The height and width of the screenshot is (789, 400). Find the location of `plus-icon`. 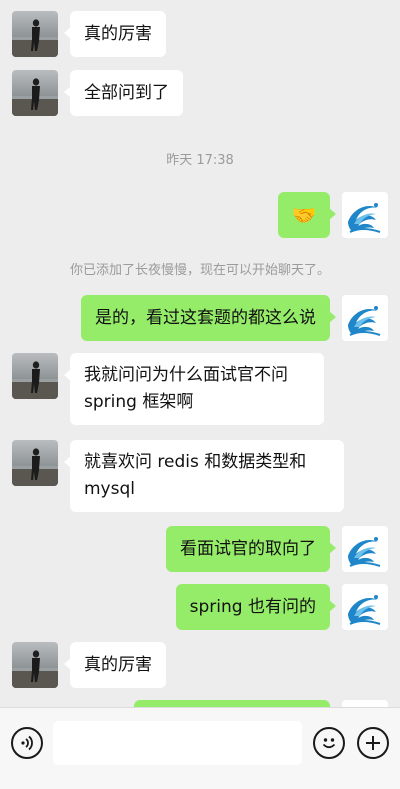

plus-icon is located at coordinates (373, 743).